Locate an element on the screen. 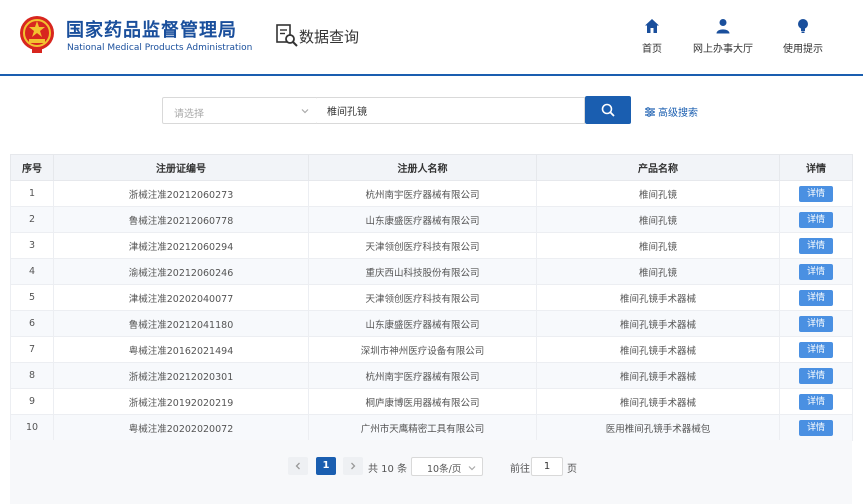  document-search-icon is located at coordinates (287, 35).